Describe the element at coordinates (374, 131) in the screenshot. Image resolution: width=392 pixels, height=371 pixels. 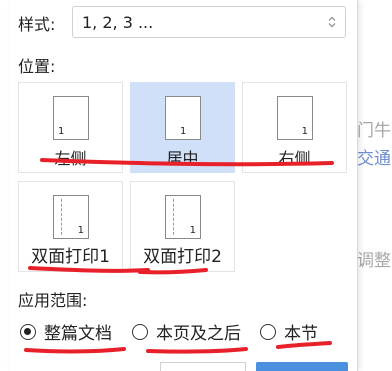
I see `background-text: 门牛` at that location.